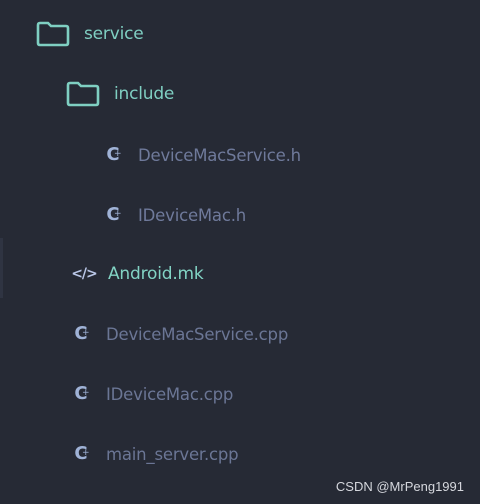 The width and height of the screenshot is (480, 504). What do you see at coordinates (170, 394) in the screenshot?
I see `tree-item-label: IDeviceMac.cpp` at bounding box center [170, 394].